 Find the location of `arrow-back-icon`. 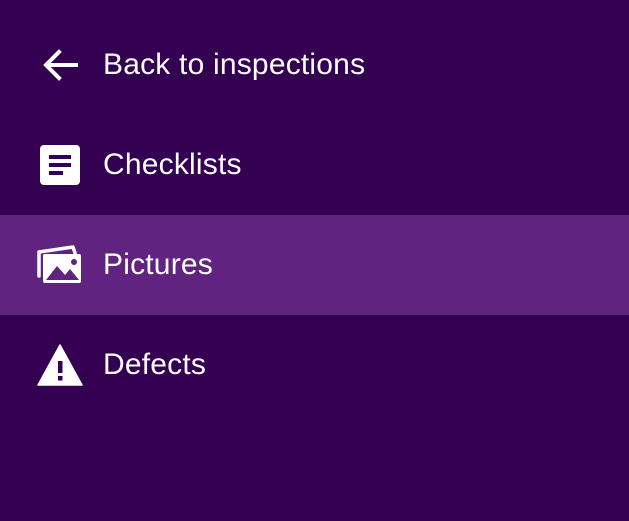

arrow-back-icon is located at coordinates (60, 65).